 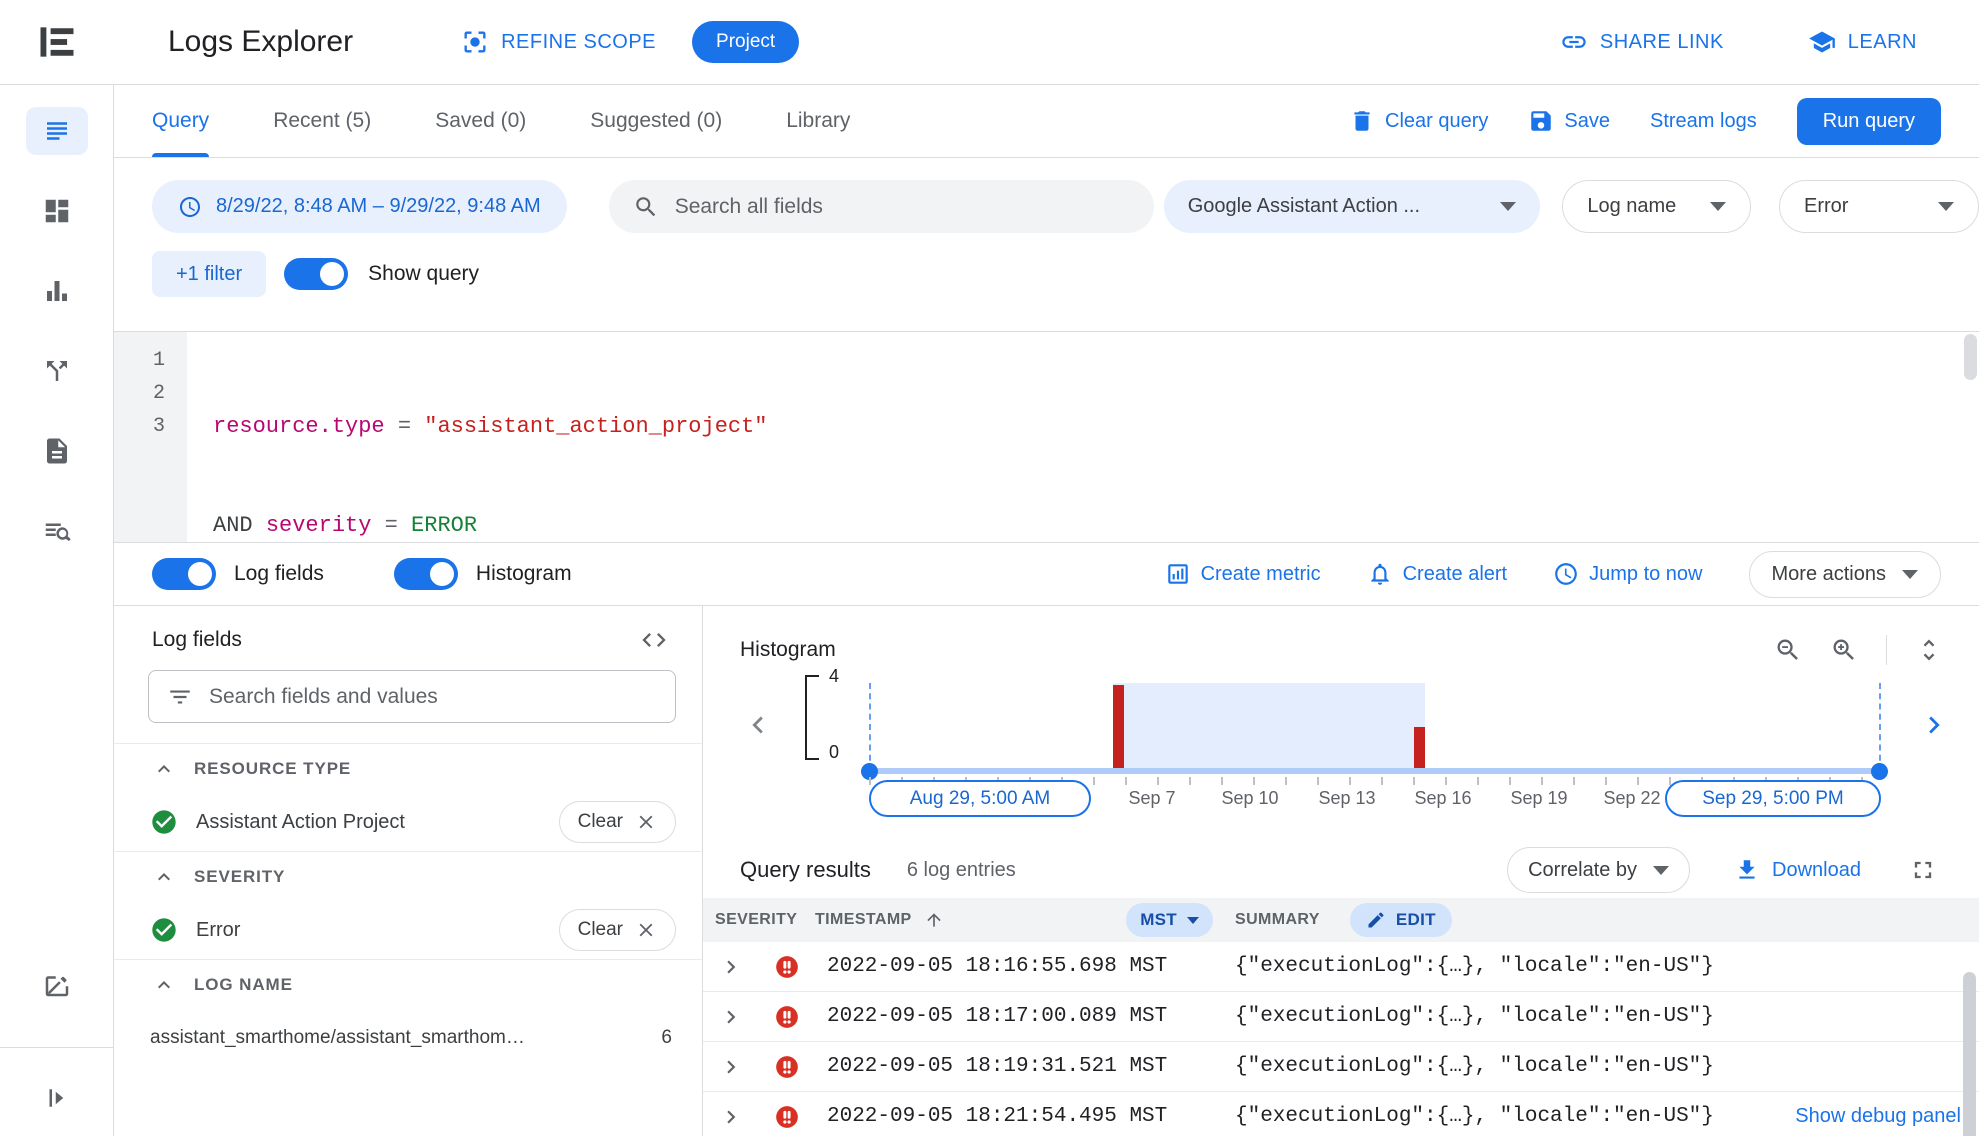 I want to click on additional-filter-chip: +1 filter, so click(x=209, y=274).